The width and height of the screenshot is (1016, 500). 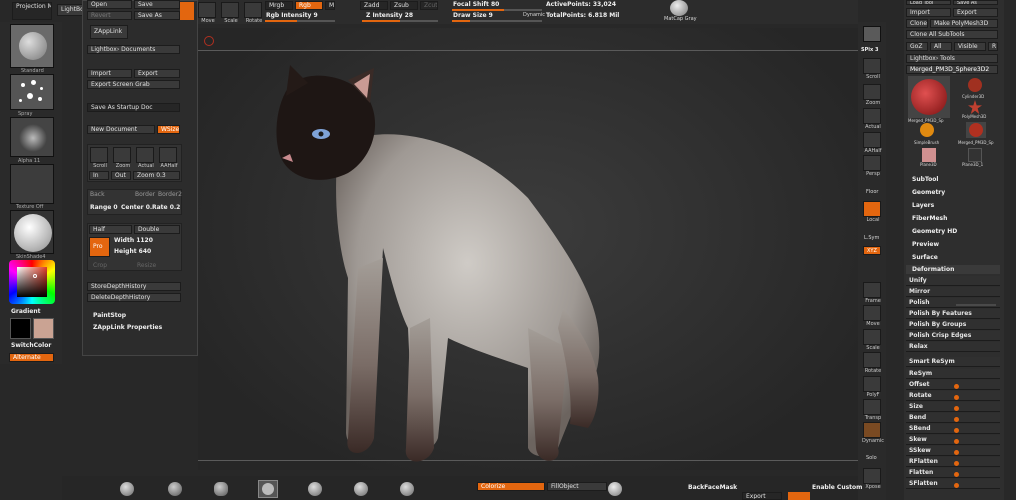 I want to click on deform-polish-by-groups: Polish By Groups, so click(x=953, y=325).